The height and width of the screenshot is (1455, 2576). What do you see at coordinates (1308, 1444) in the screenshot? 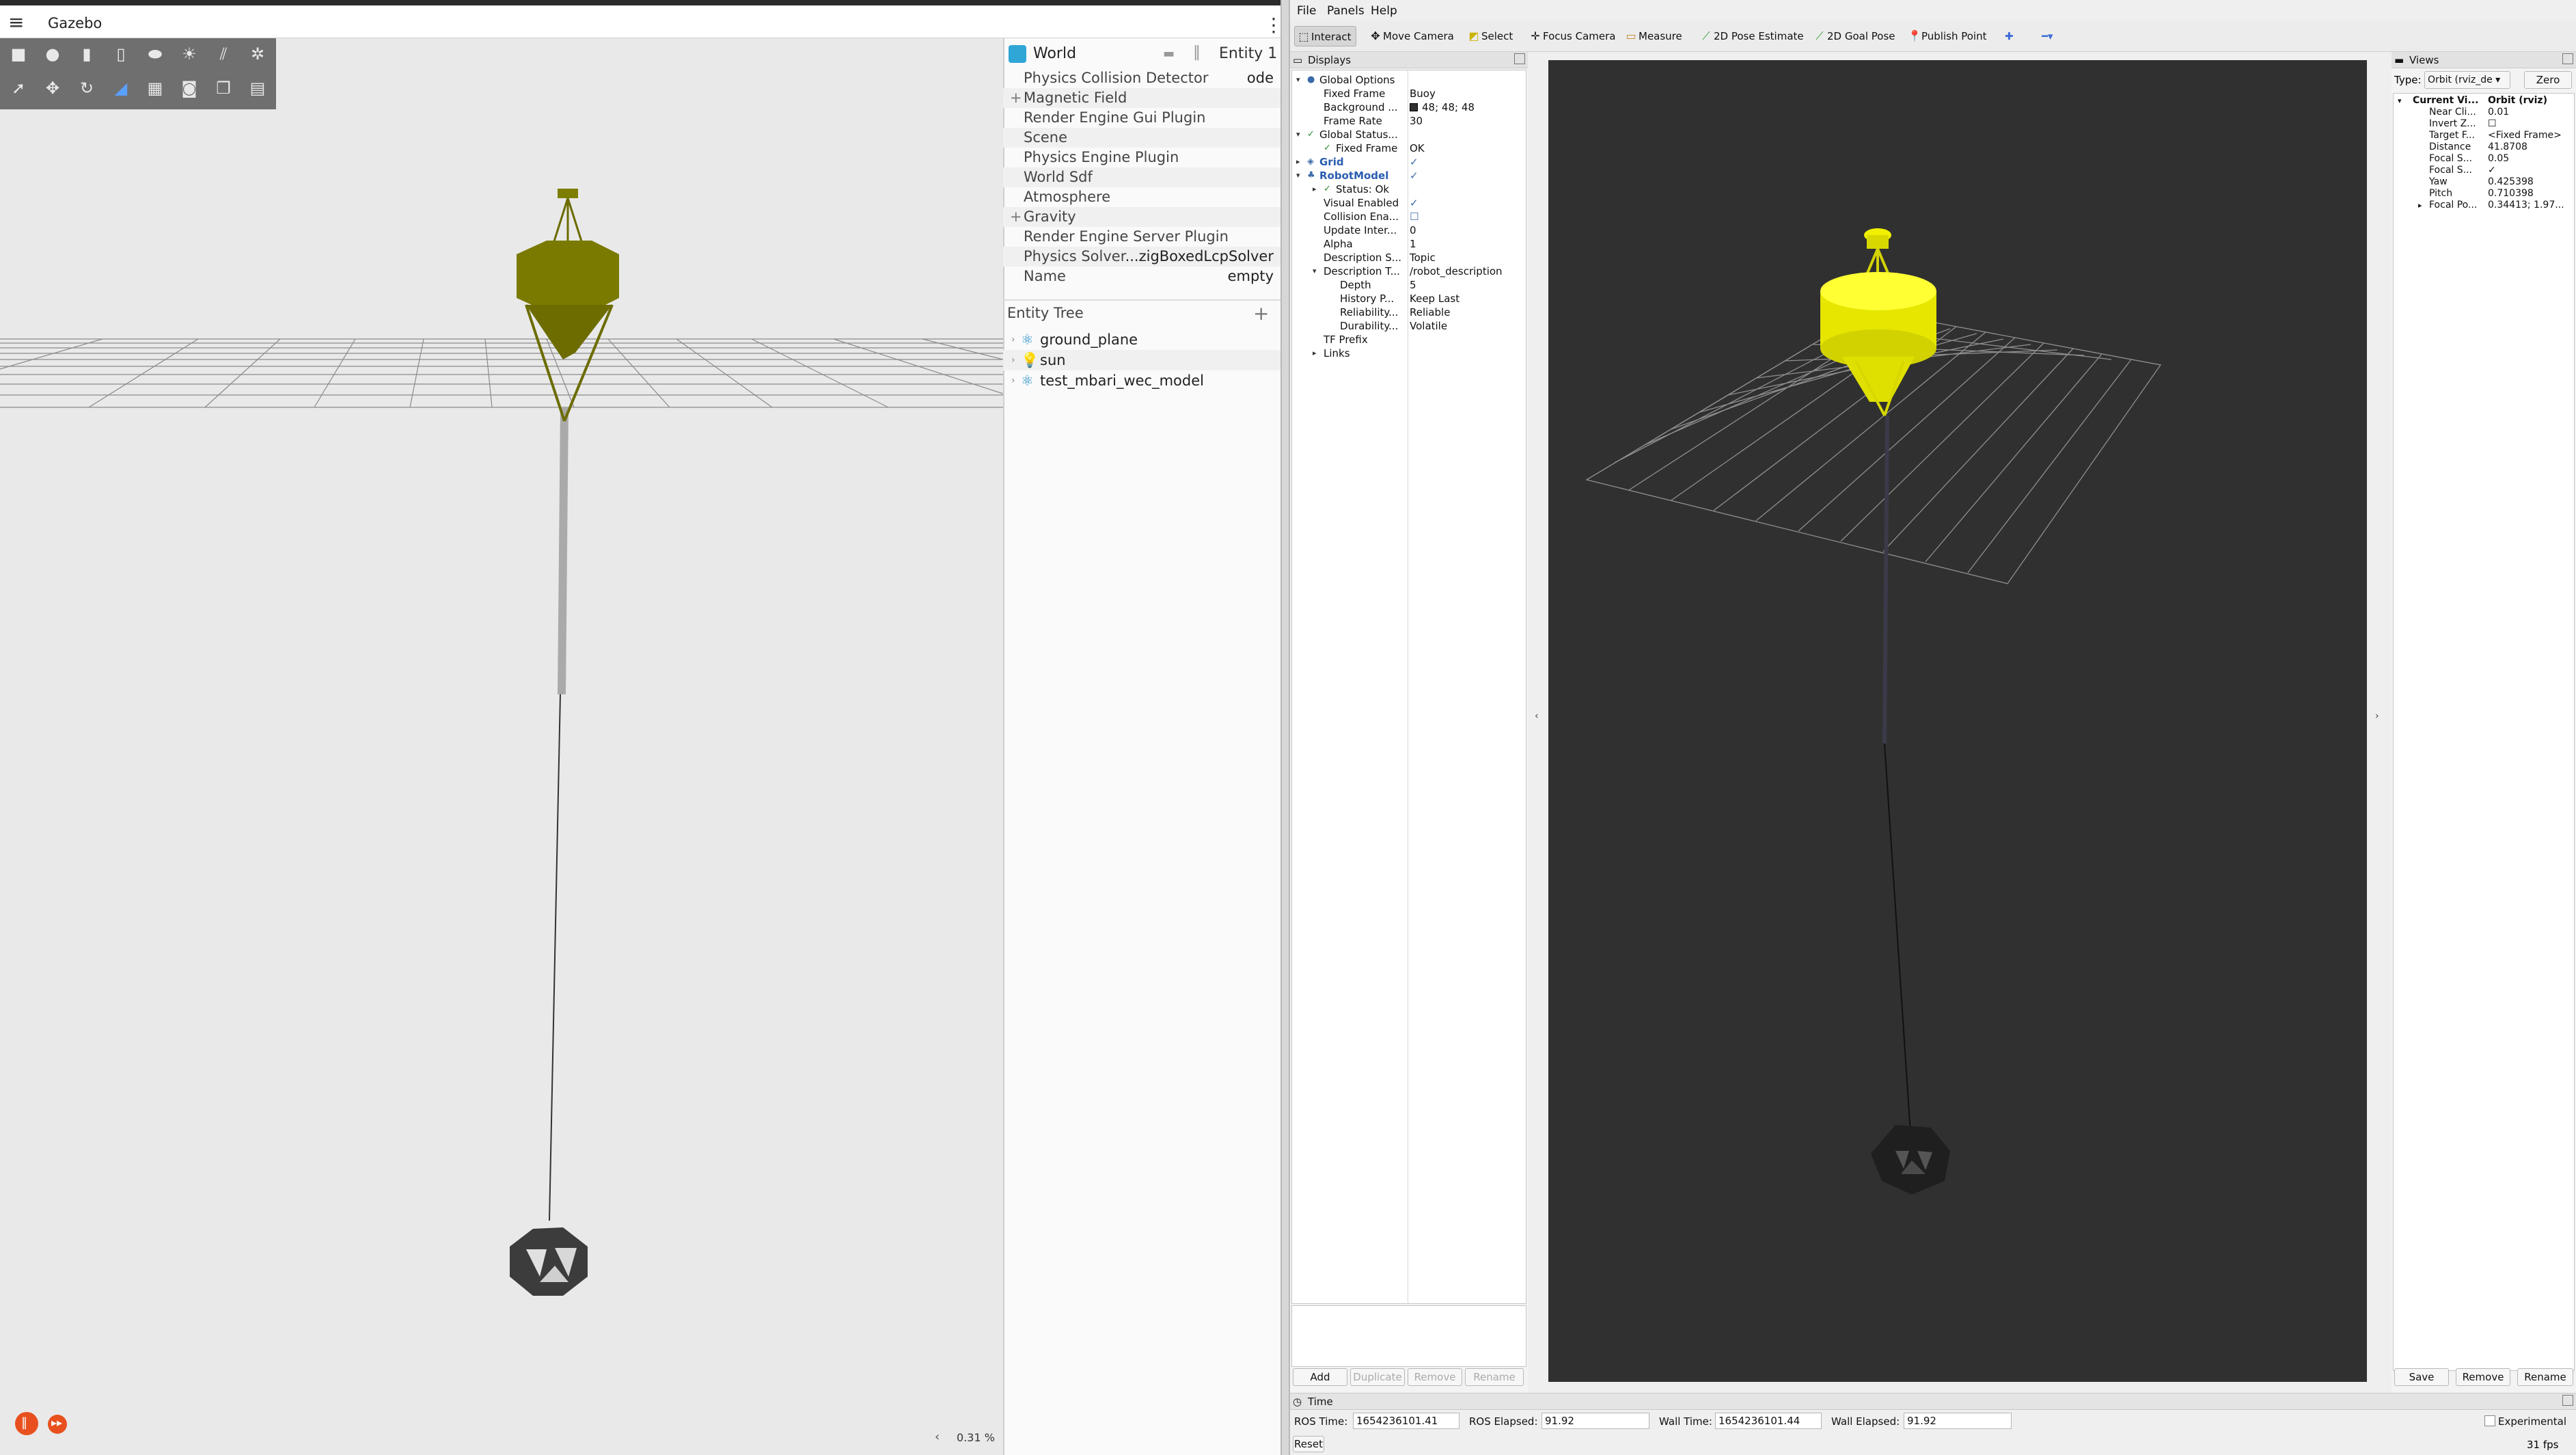
I see `reset-button: Reset` at bounding box center [1308, 1444].